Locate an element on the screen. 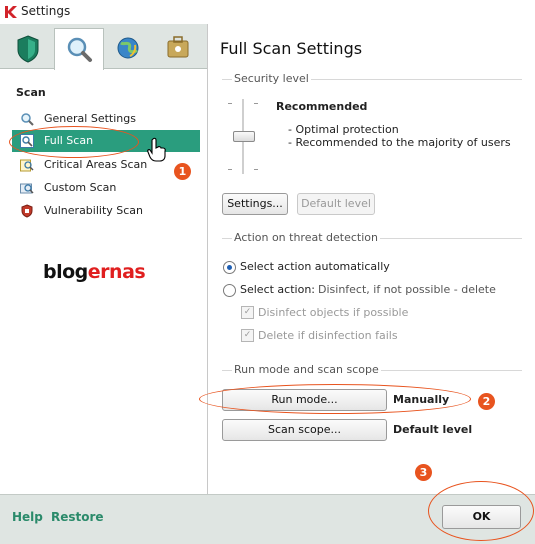  category-tabs is located at coordinates (103, 47).